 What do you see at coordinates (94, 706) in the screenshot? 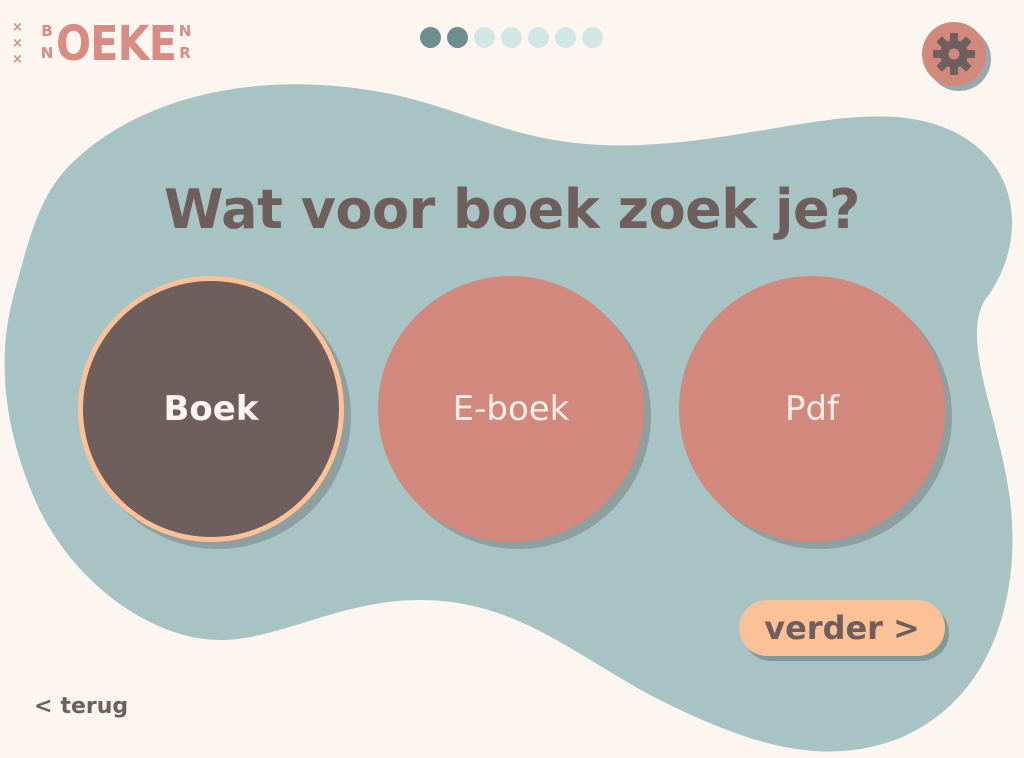
I see `back-link-label: terug` at bounding box center [94, 706].